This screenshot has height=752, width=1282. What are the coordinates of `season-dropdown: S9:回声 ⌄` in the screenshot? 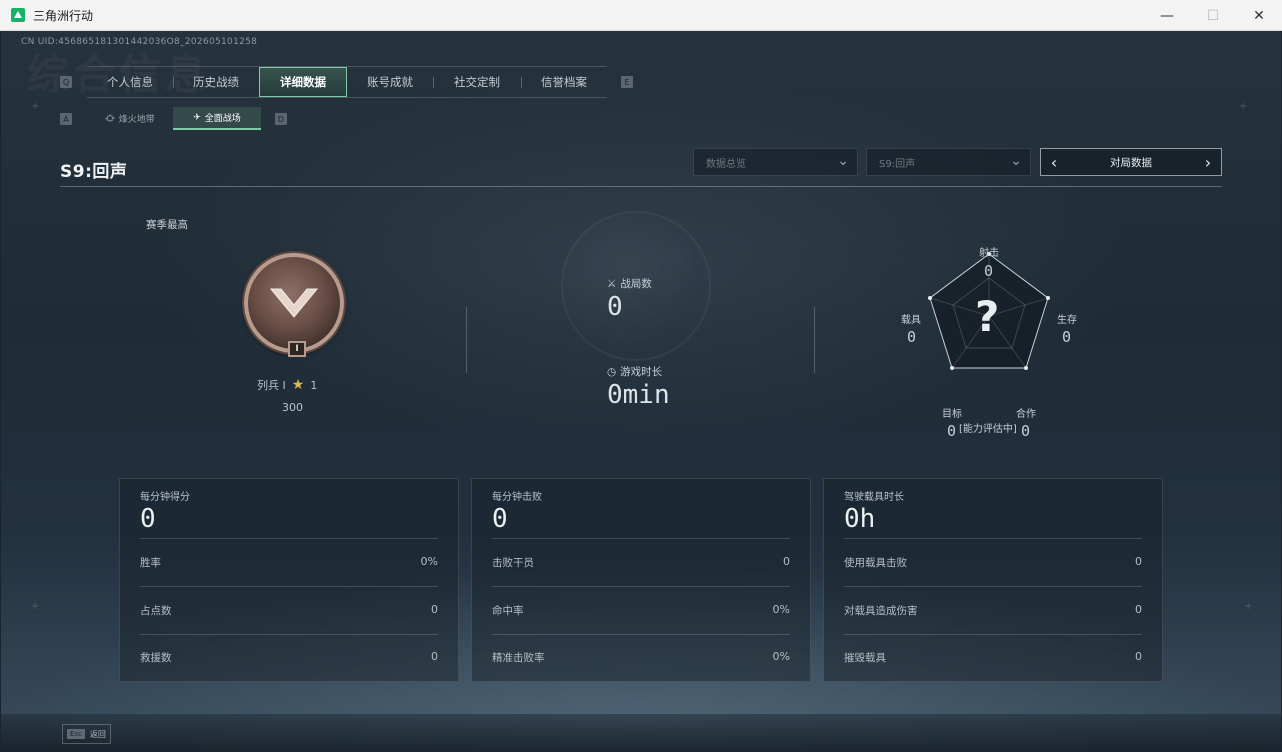 It's located at (948, 162).